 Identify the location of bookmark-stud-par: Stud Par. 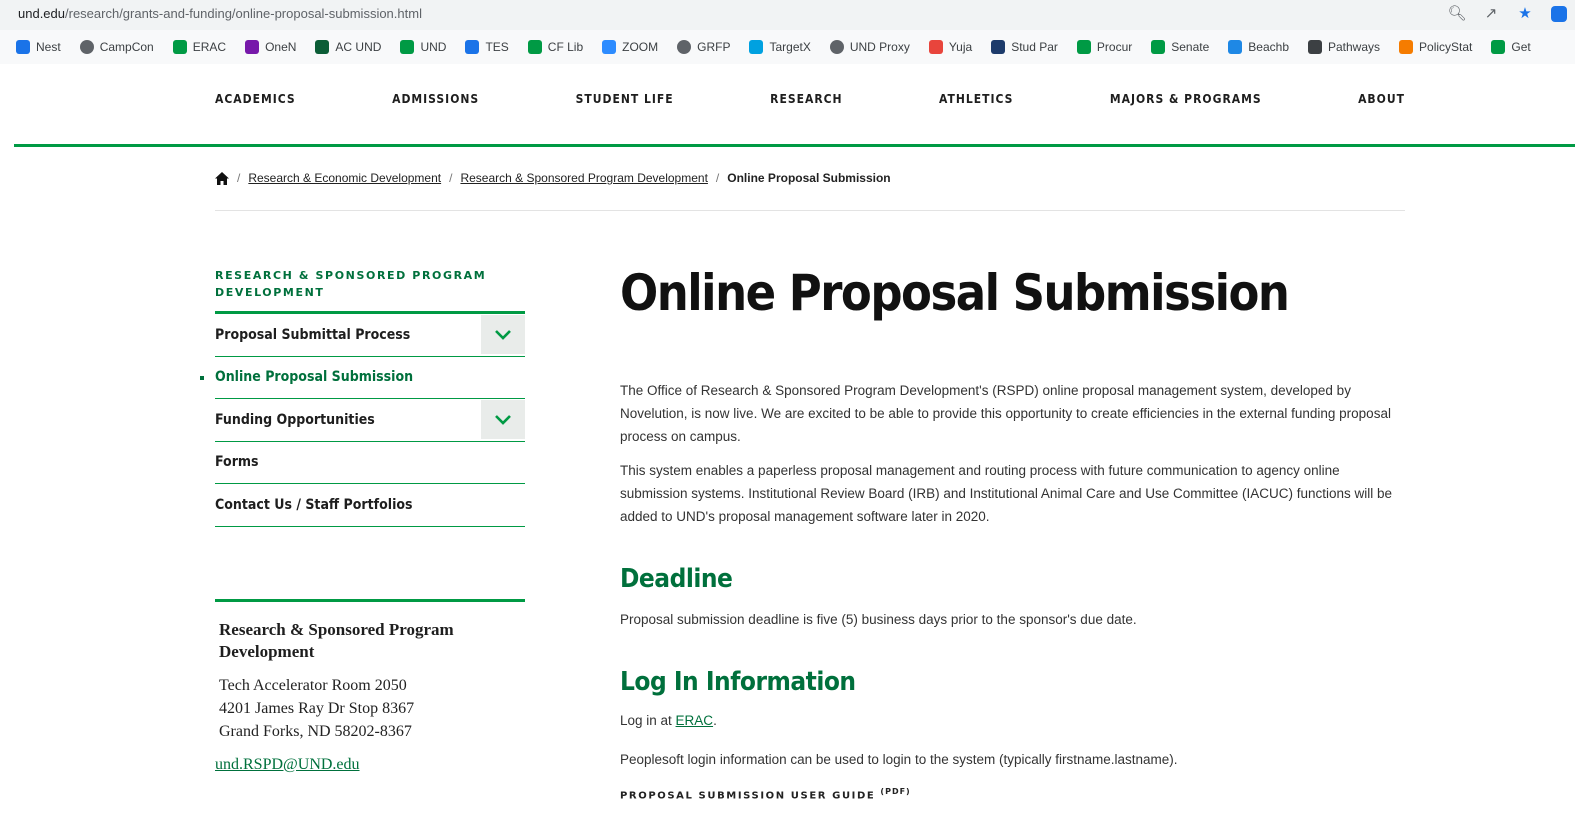
(1024, 47).